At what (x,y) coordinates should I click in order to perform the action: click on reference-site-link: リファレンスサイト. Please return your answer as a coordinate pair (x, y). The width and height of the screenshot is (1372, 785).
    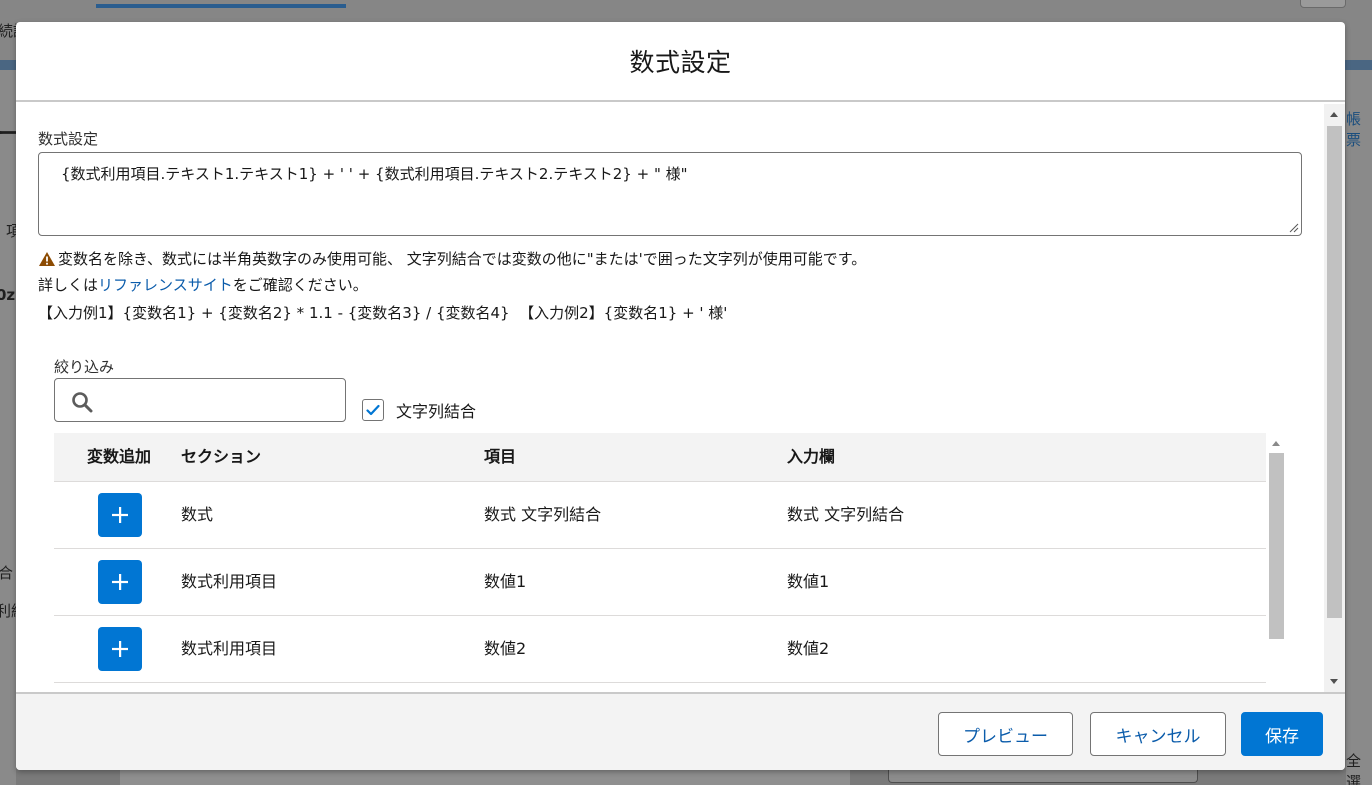
    Looking at the image, I should click on (165, 285).